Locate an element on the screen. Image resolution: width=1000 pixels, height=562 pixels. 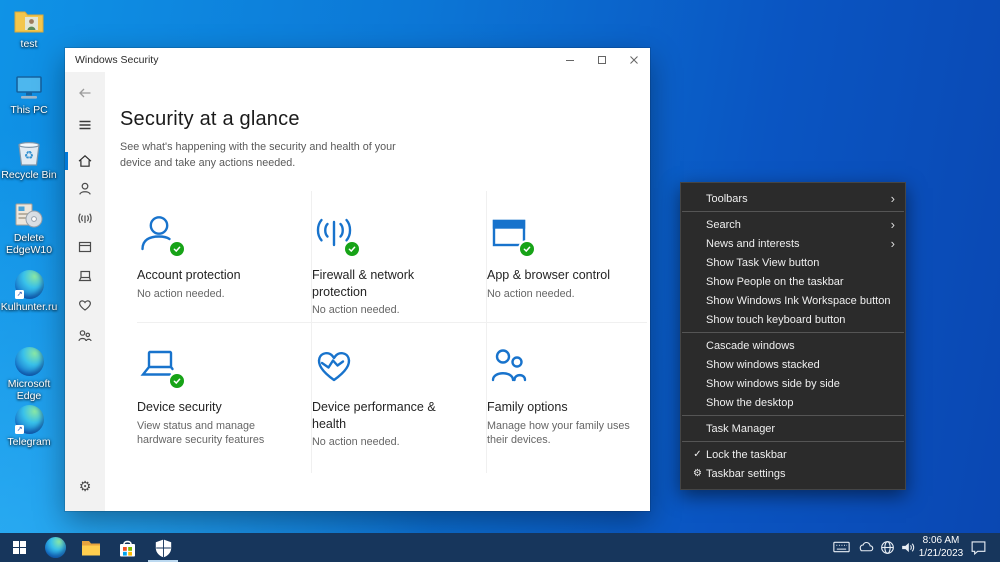
desktop-icon-test: test is located at coordinates (29, 28).